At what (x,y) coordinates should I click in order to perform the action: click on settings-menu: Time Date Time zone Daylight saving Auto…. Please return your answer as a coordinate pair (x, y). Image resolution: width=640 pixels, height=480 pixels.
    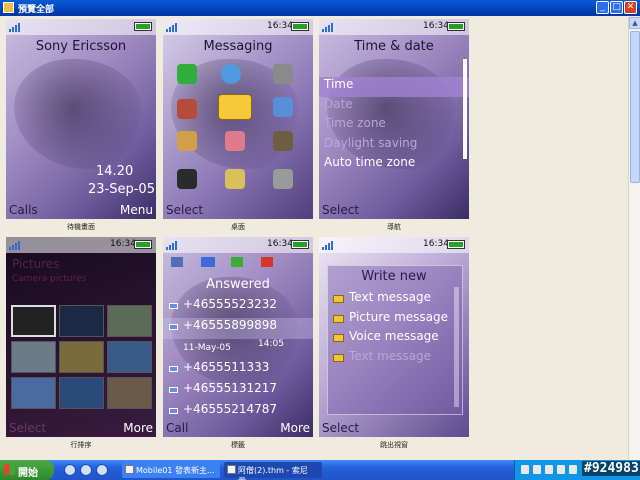
    Looking at the image, I should click on (394, 126).